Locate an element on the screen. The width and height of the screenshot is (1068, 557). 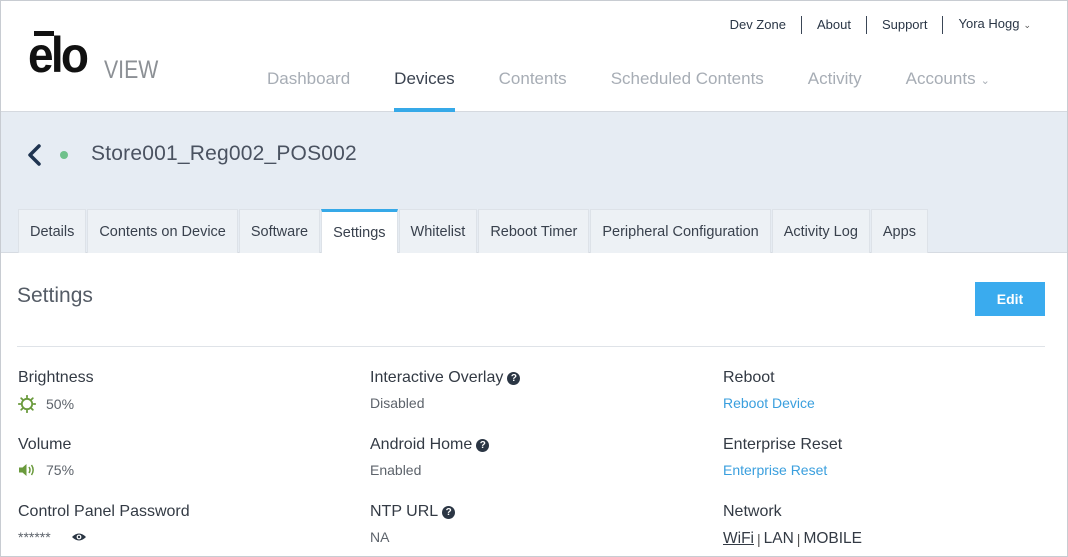
user-menu: Yora Hogg ⌄ is located at coordinates (987, 24).